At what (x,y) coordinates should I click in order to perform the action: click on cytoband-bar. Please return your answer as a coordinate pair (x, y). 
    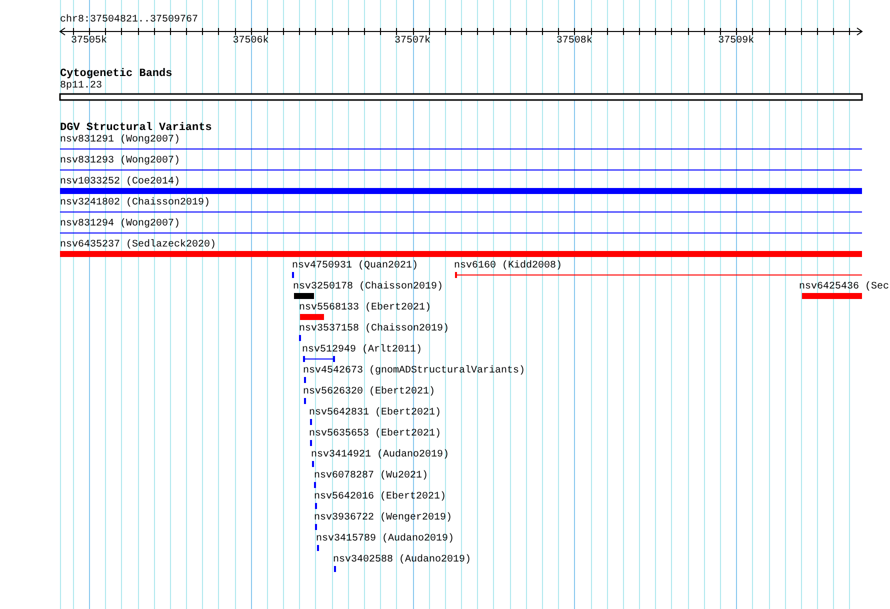
    Looking at the image, I should click on (461, 97).